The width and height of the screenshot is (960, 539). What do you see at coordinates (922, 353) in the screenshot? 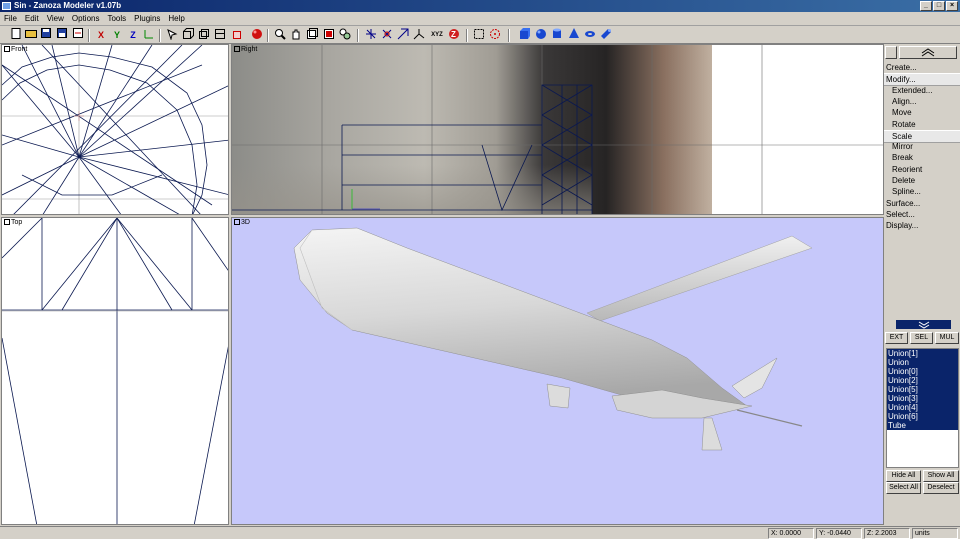
I see `object-list-item: Union[1]` at bounding box center [922, 353].